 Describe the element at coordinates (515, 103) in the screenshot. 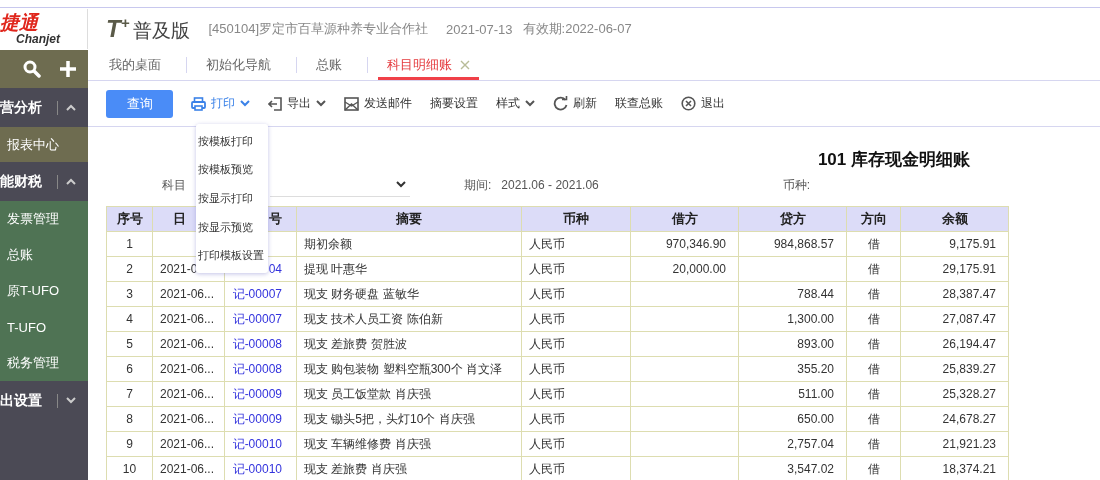

I see `menu-button: 样式` at that location.